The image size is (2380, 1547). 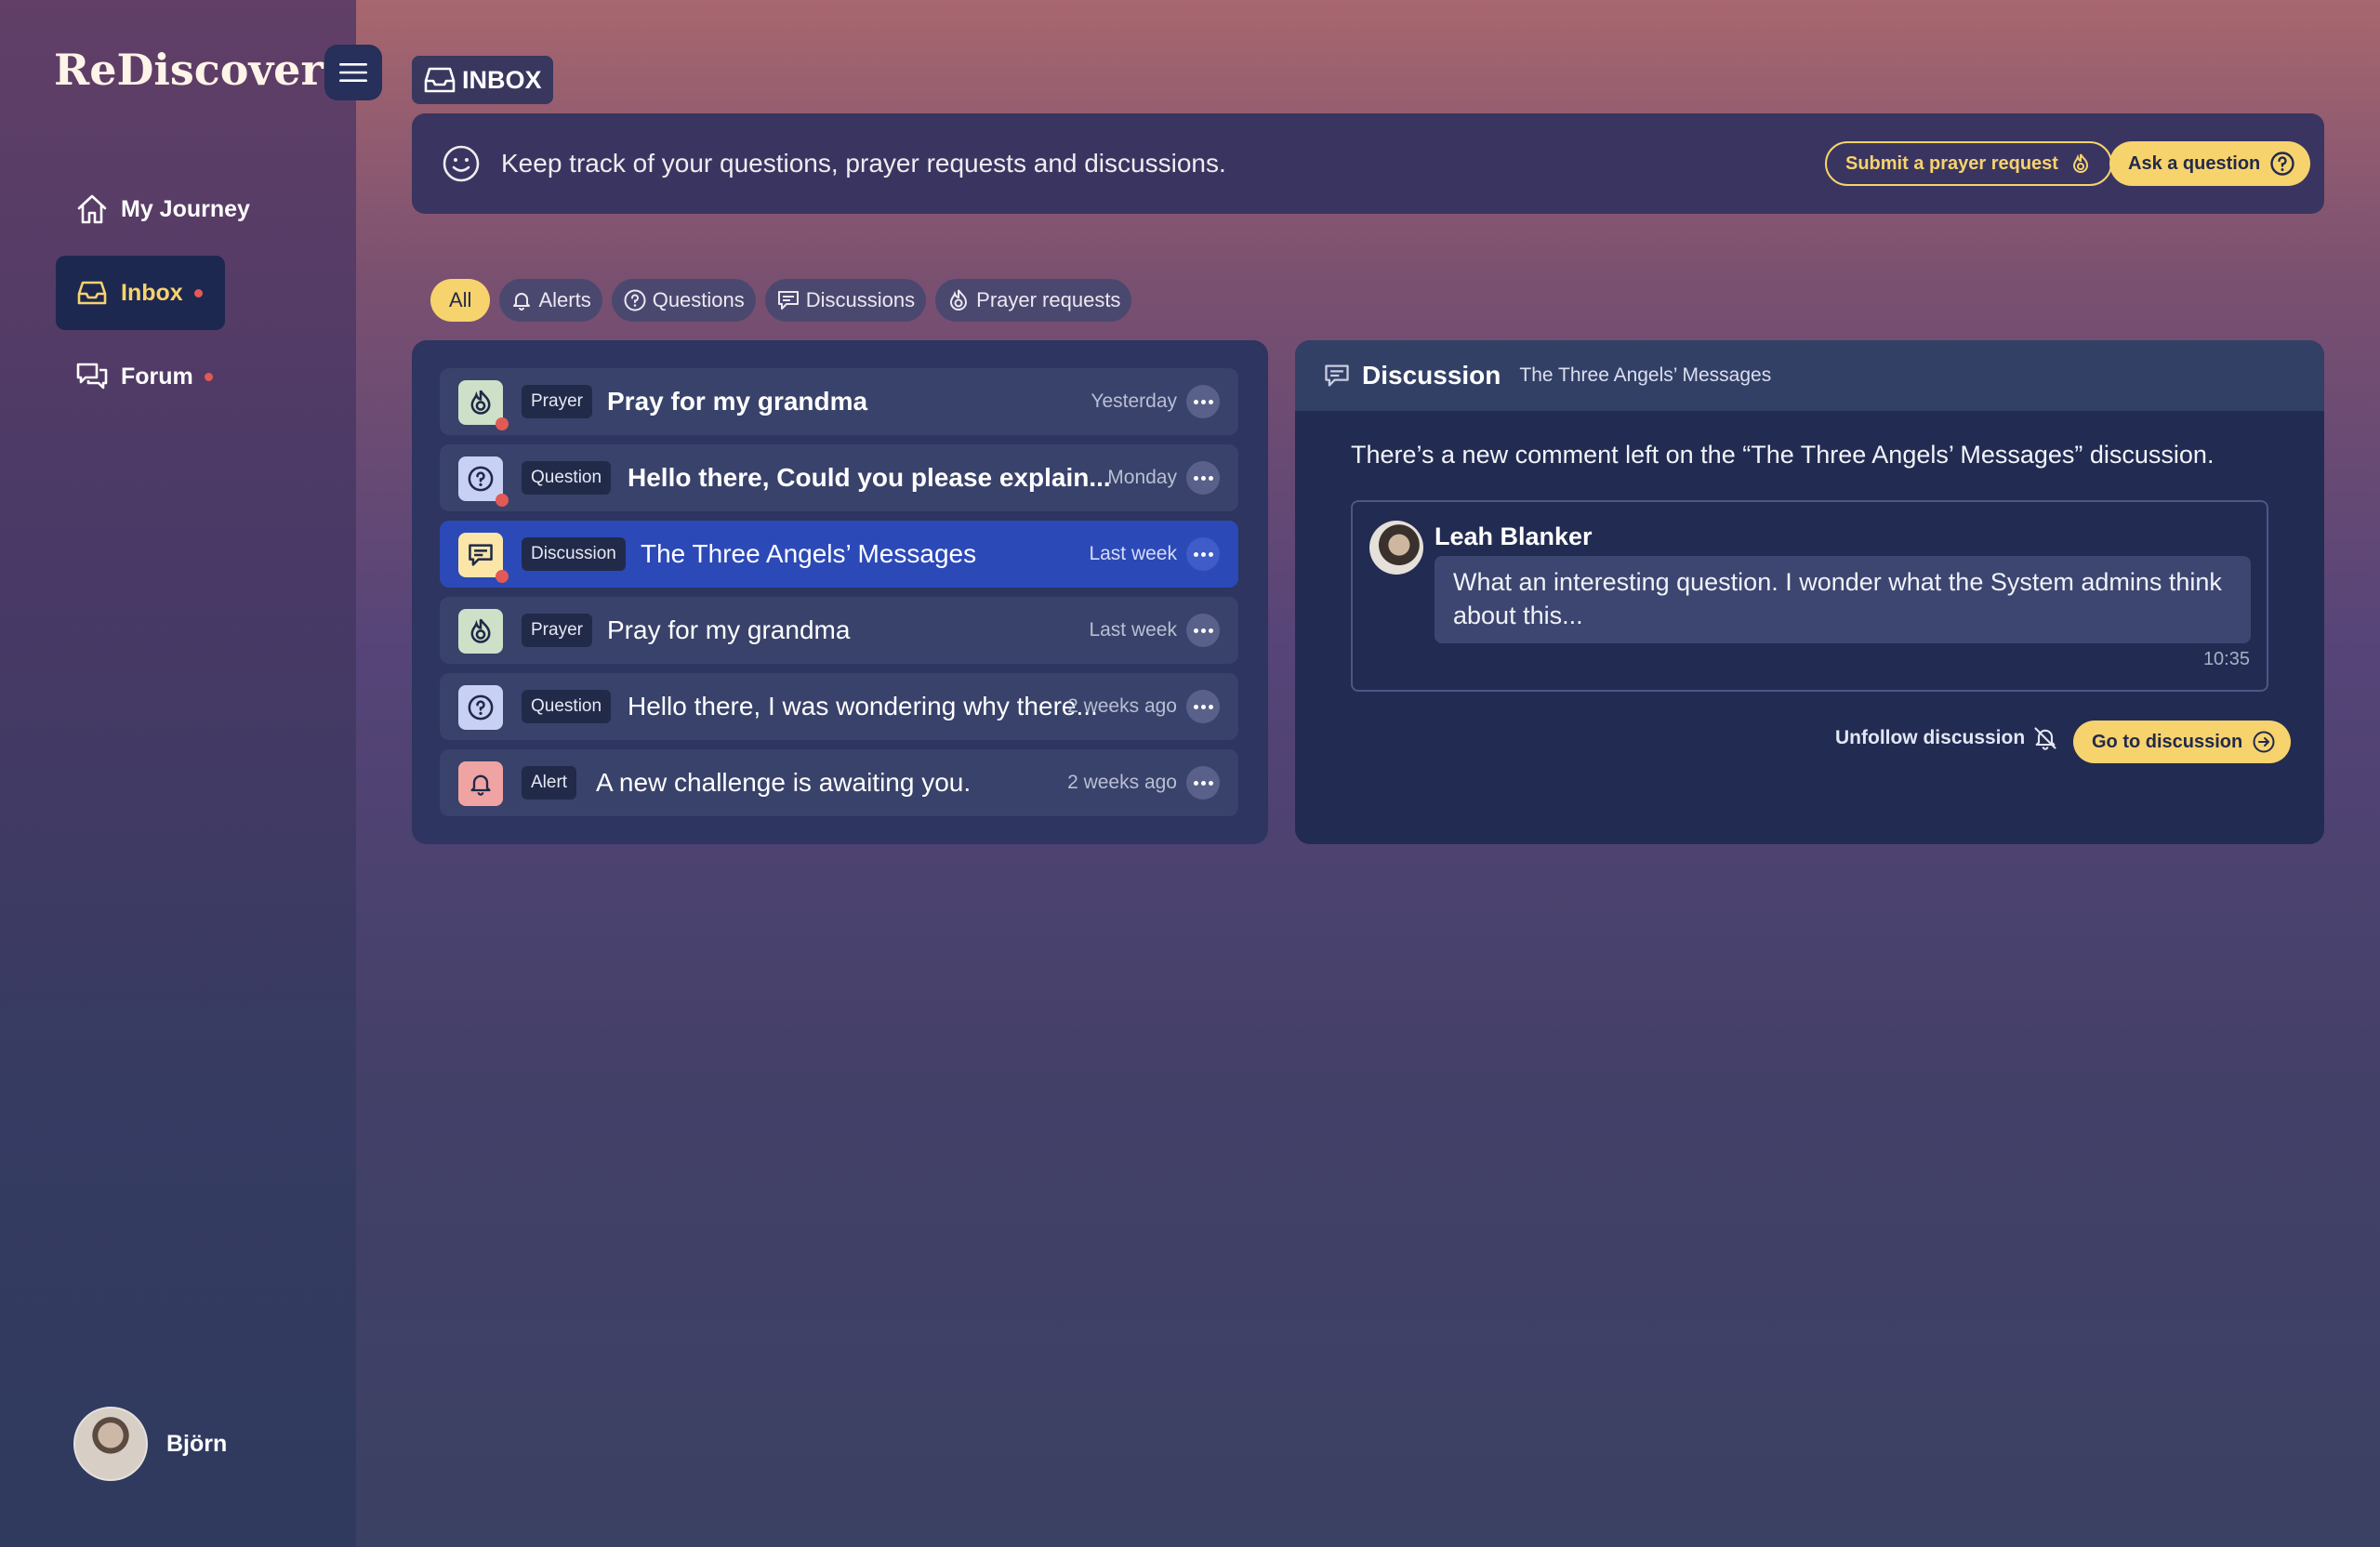 What do you see at coordinates (150, 1444) in the screenshot?
I see `user-profile: Björn` at bounding box center [150, 1444].